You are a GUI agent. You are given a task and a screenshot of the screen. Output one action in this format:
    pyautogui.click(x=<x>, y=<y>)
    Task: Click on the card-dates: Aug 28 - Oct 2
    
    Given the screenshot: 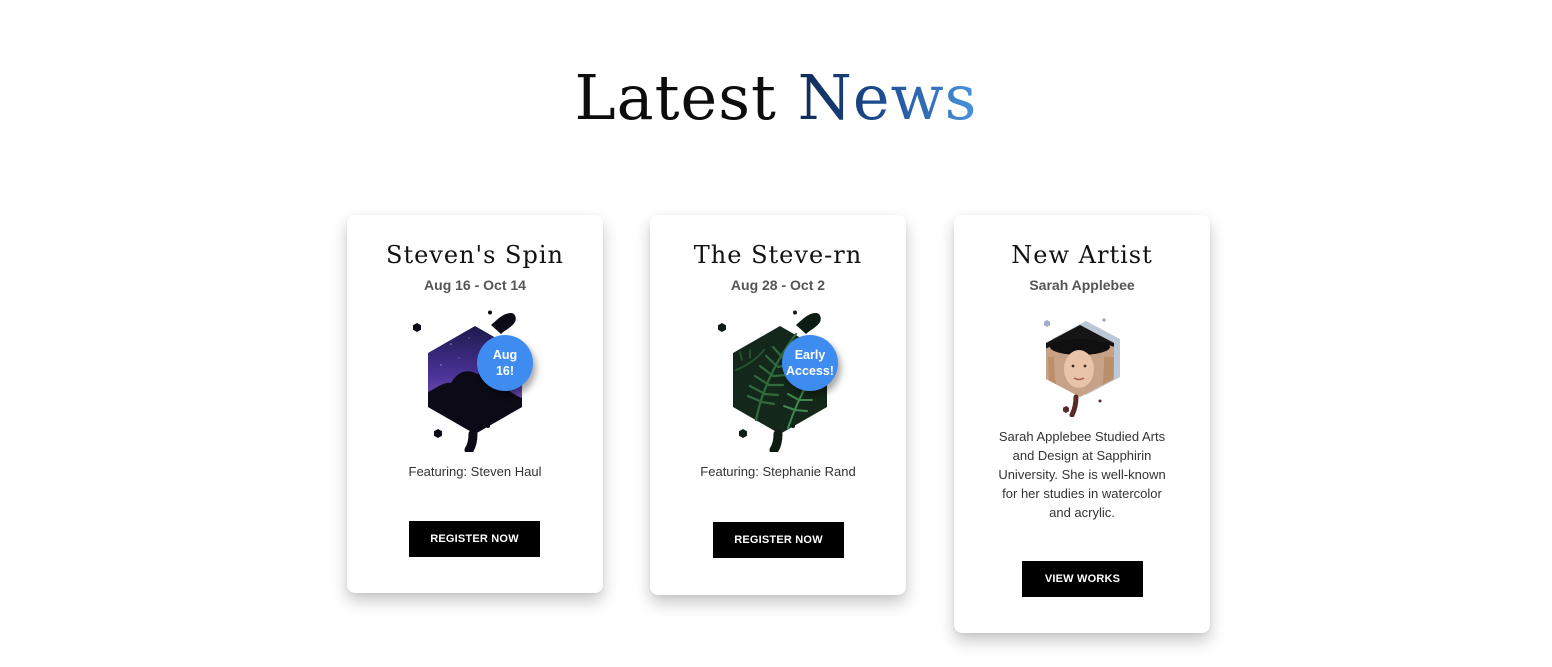 What is the action you would take?
    pyautogui.click(x=778, y=285)
    